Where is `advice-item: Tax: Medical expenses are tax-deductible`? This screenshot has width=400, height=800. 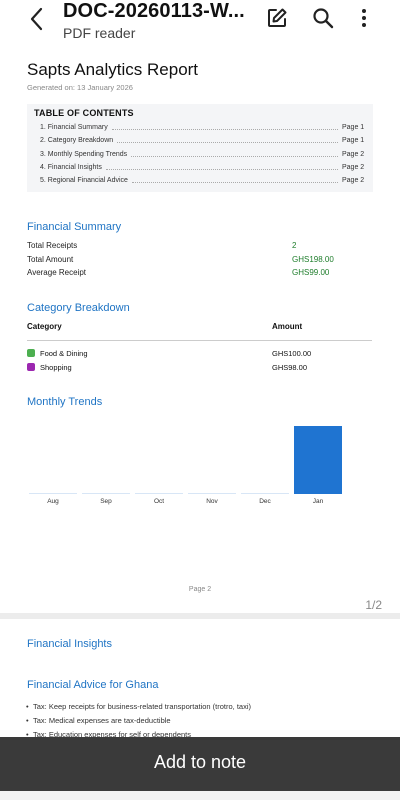
advice-item: Tax: Medical expenses are tax-deductible is located at coordinates (98, 720).